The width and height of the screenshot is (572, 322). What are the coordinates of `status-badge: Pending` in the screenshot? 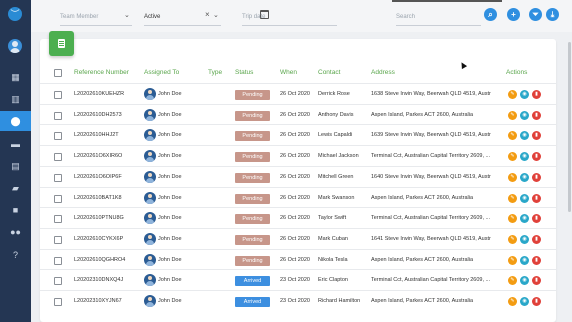 It's located at (252, 95).